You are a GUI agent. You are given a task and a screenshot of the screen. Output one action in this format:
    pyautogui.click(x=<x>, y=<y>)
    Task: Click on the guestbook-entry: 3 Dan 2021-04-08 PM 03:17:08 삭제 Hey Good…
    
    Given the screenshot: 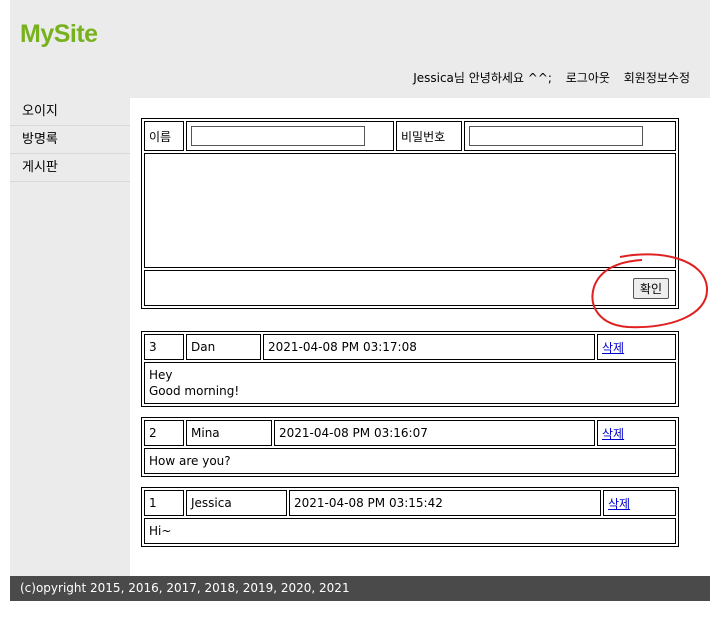 What is the action you would take?
    pyautogui.click(x=410, y=369)
    